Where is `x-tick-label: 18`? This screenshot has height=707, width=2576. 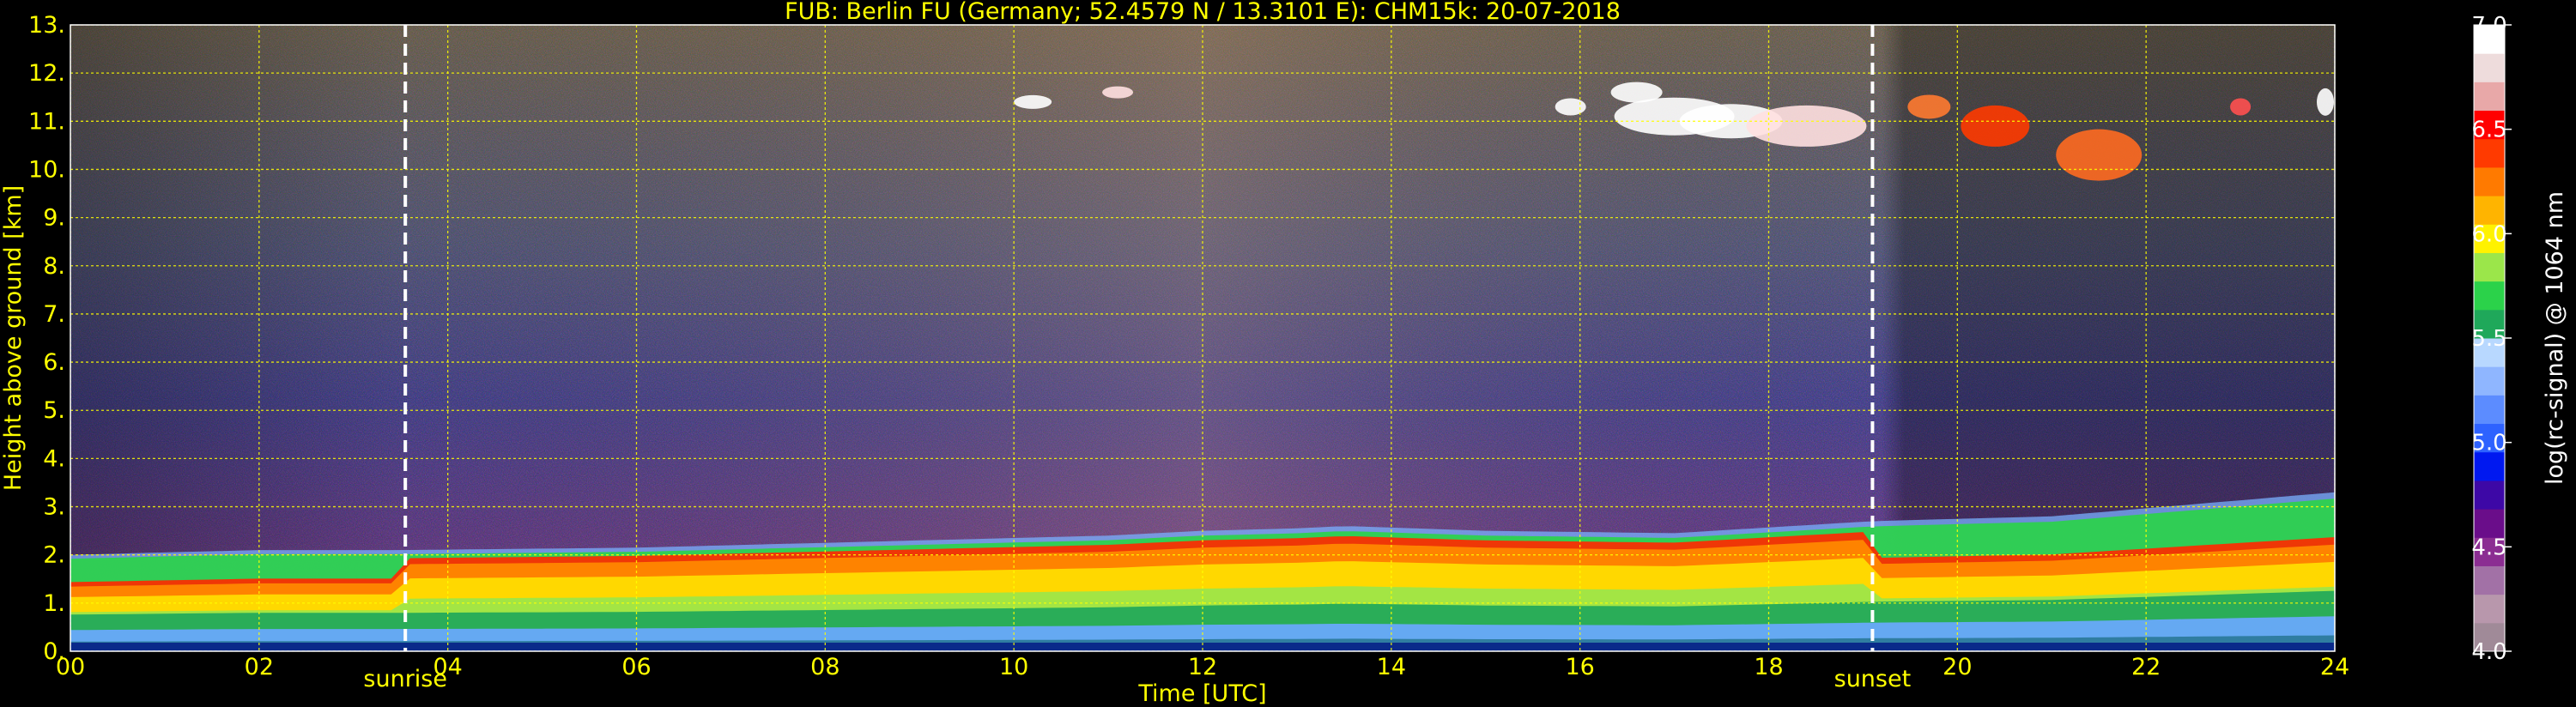
x-tick-label: 18 is located at coordinates (1768, 667).